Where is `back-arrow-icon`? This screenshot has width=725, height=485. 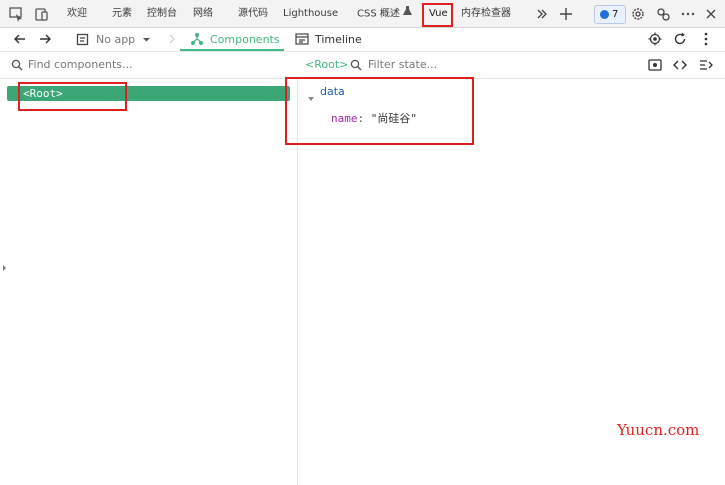
back-arrow-icon is located at coordinates (20, 39).